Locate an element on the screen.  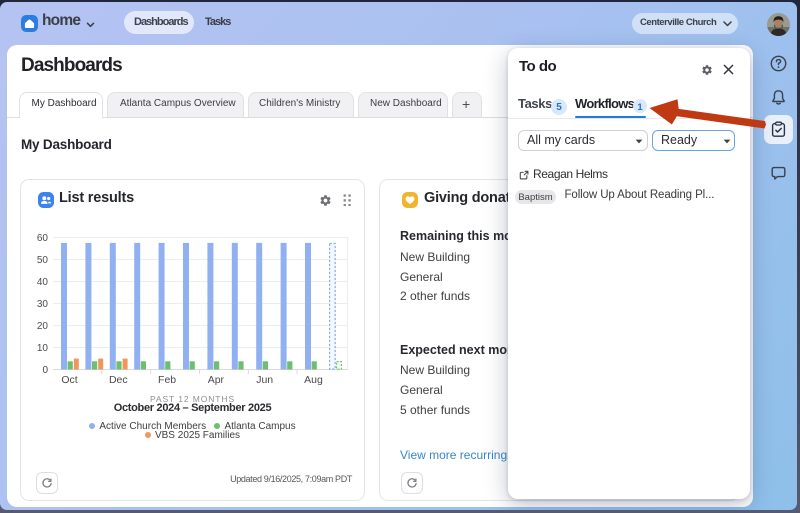
svg-text: Jun is located at coordinates (264, 380).